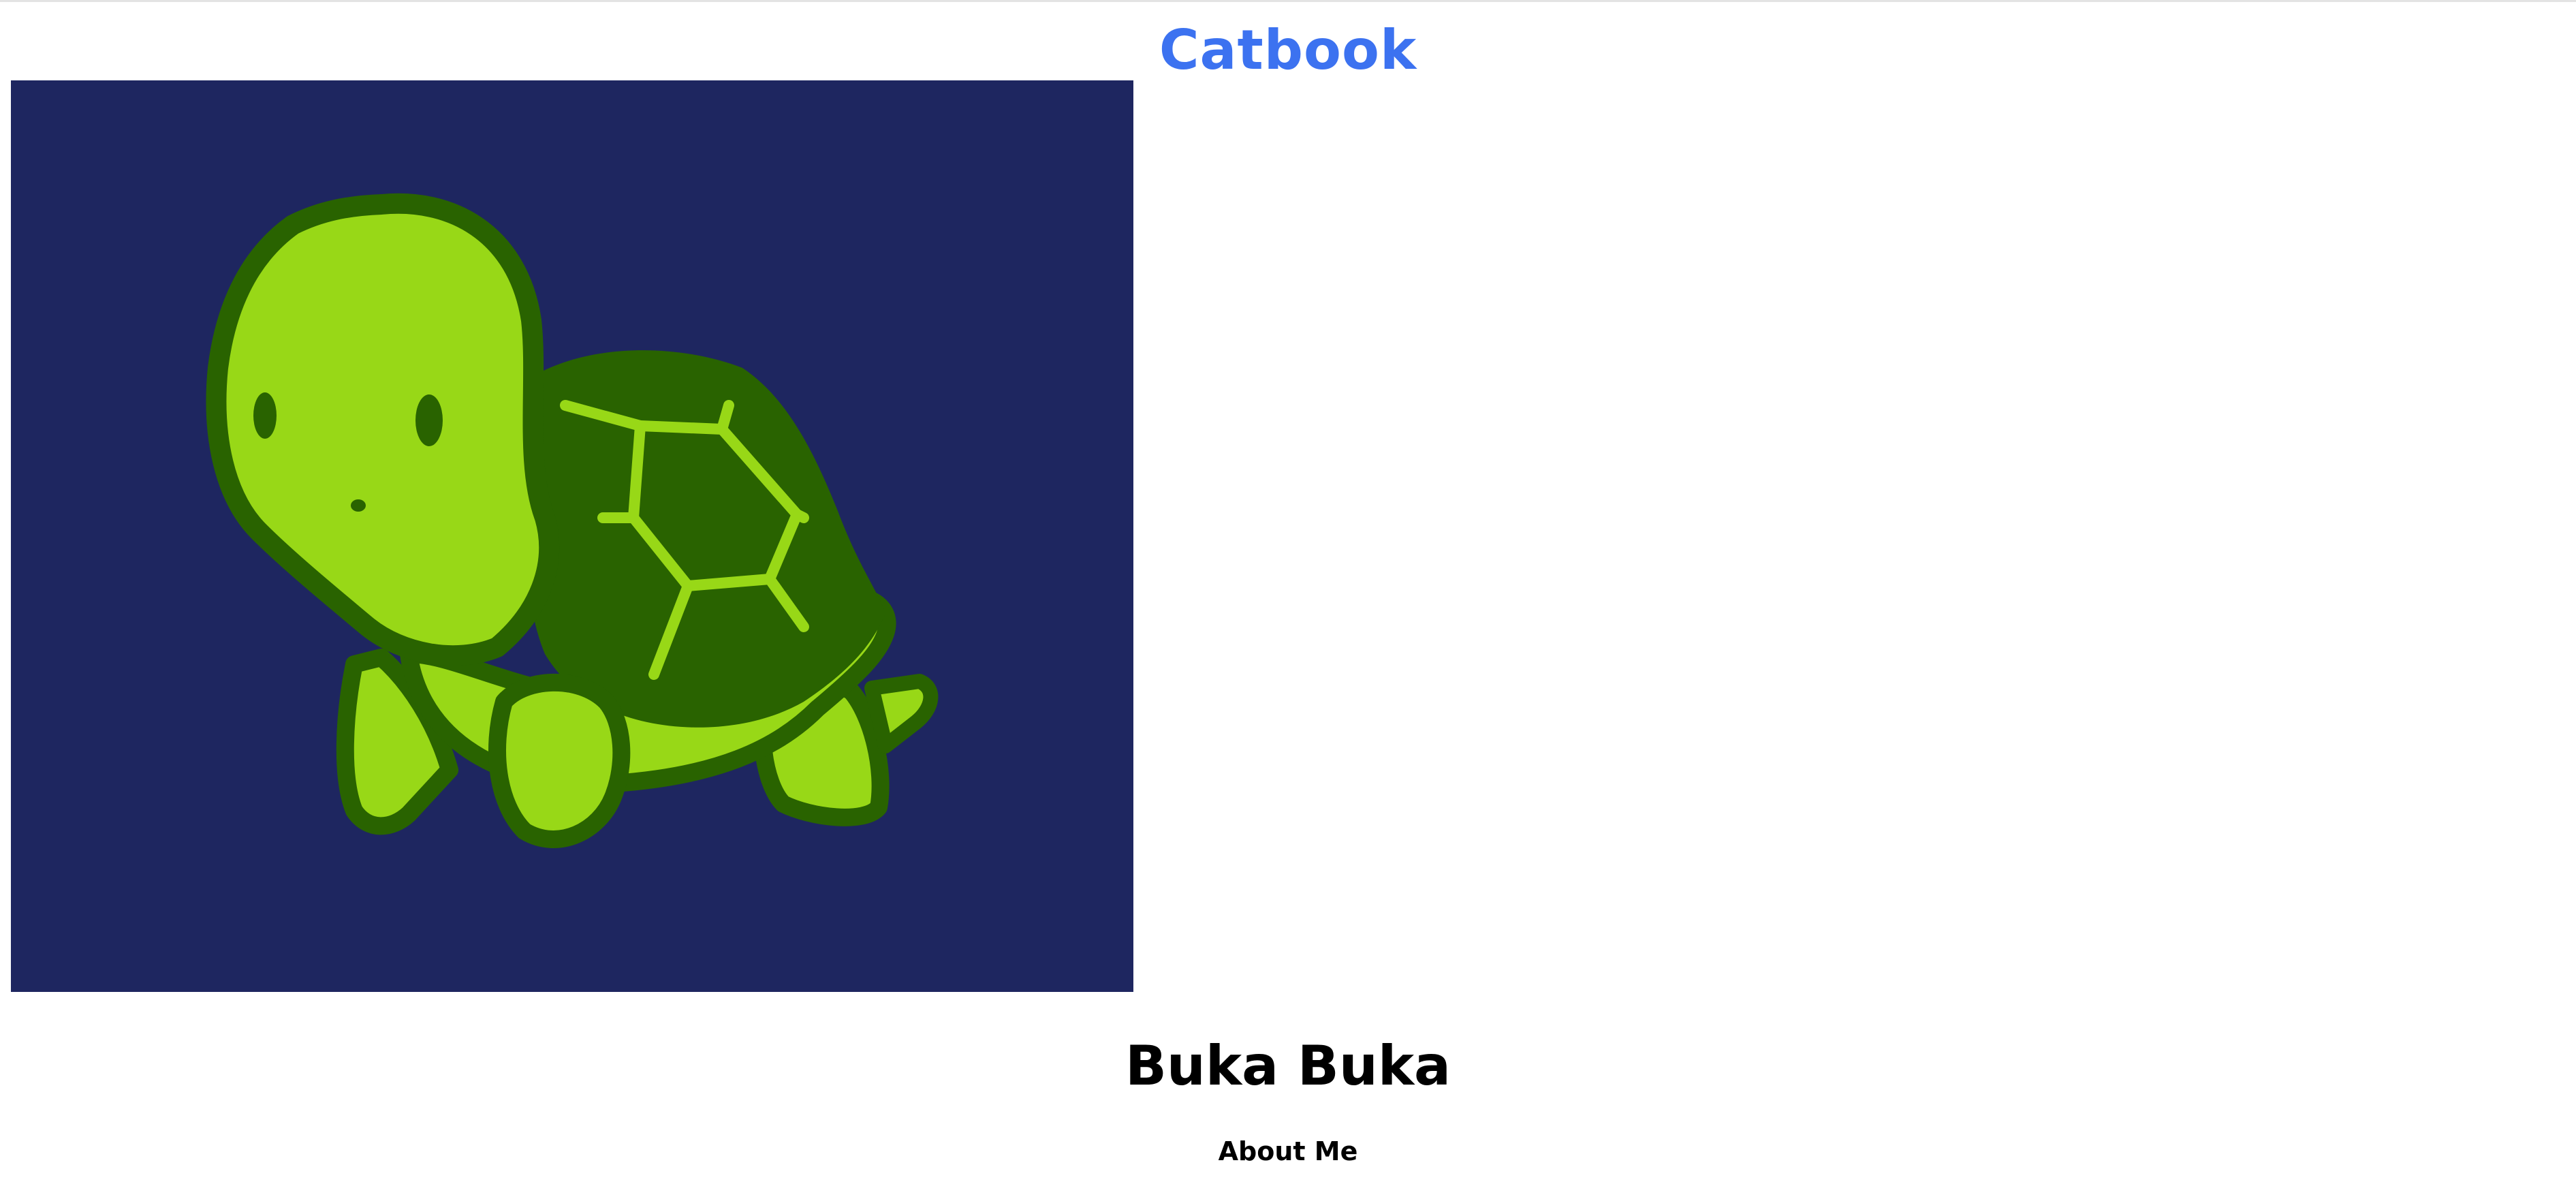 This screenshot has height=1182, width=2576. What do you see at coordinates (1288, 1066) in the screenshot?
I see `profile-name: Buka Buka` at bounding box center [1288, 1066].